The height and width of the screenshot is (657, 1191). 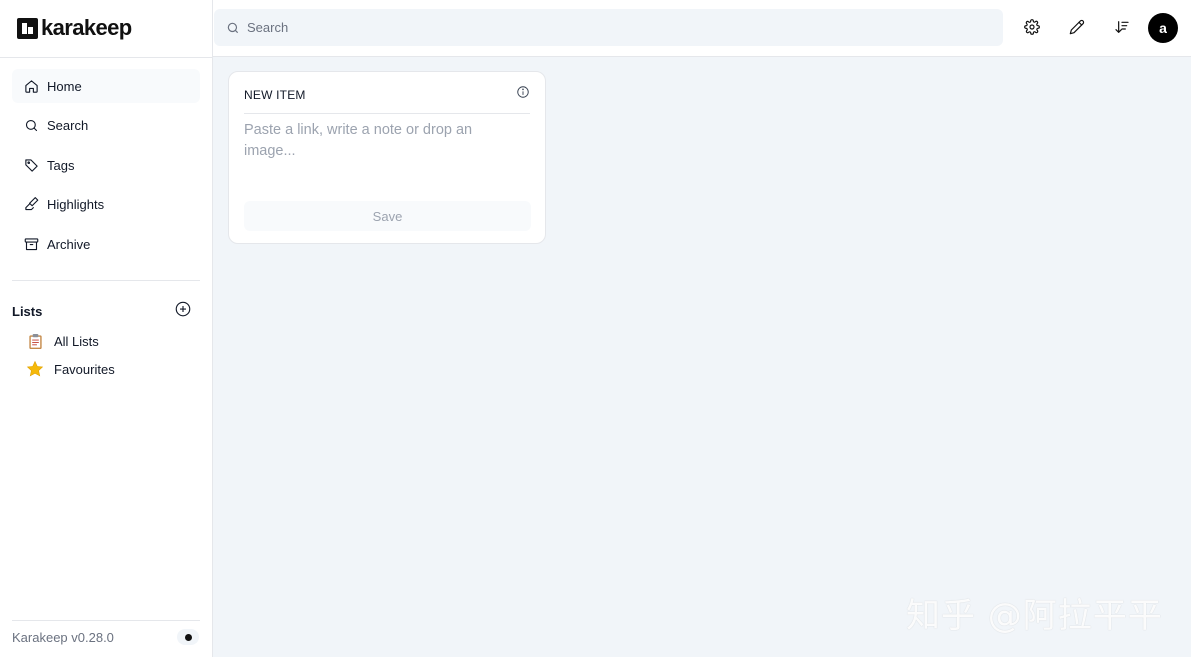 I want to click on search-bar, so click(x=608, y=27).